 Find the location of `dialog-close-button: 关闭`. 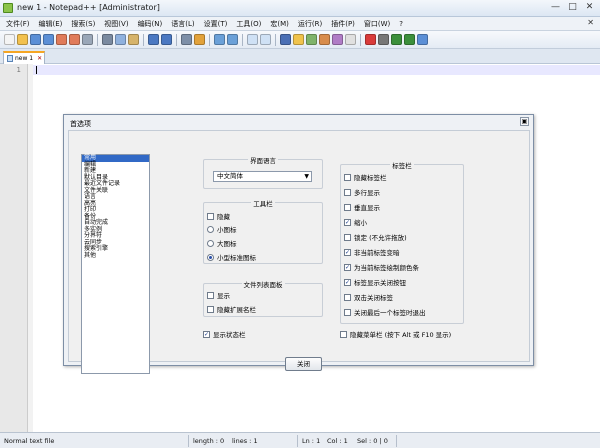

dialog-close-button: 关闭 is located at coordinates (303, 364).